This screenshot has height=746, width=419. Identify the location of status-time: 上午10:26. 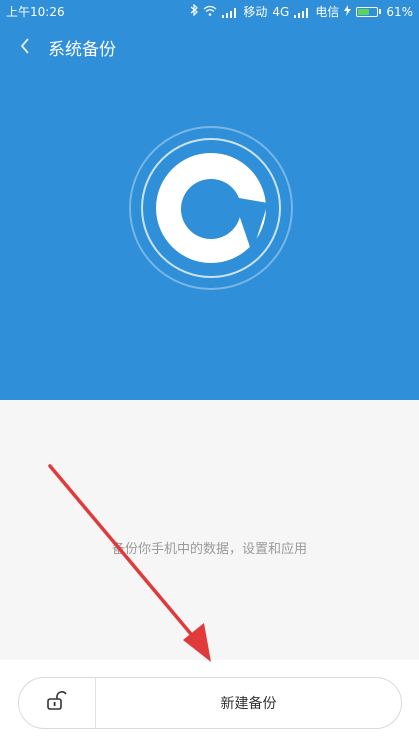
(35, 12).